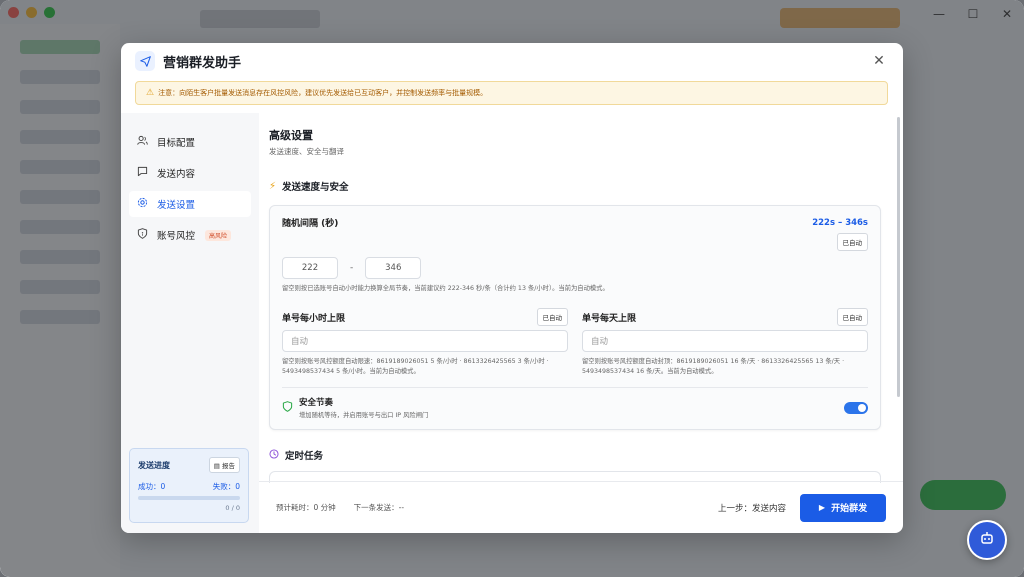 The height and width of the screenshot is (577, 1024). I want to click on assistant-bot-button, so click(987, 540).